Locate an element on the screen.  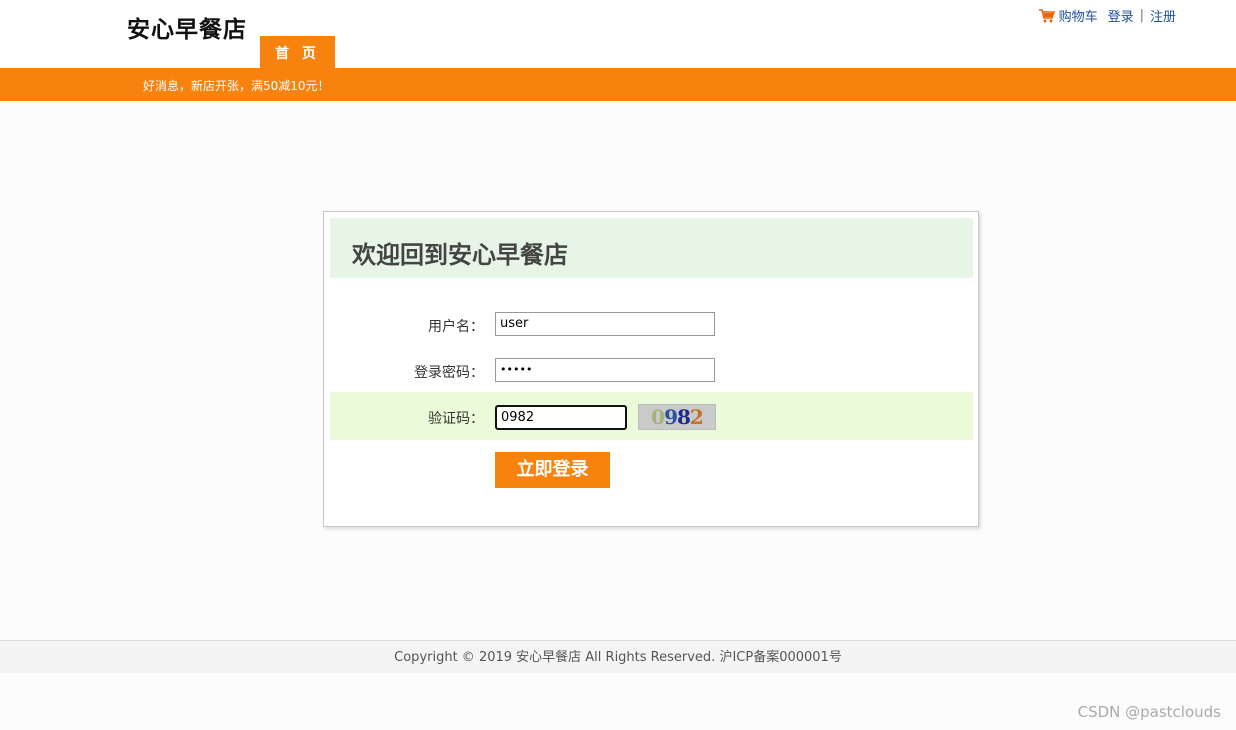
promo-text: 好消息，新店开张，满50减10元！ is located at coordinates (236, 86).